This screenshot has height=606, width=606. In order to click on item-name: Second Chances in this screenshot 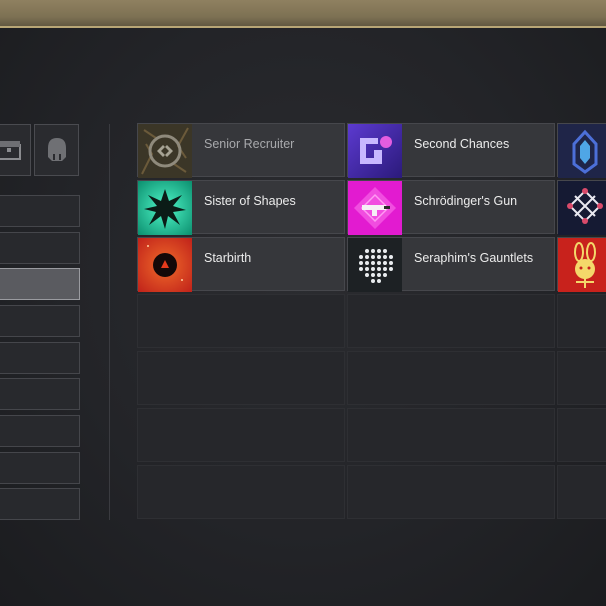, I will do `click(462, 144)`.